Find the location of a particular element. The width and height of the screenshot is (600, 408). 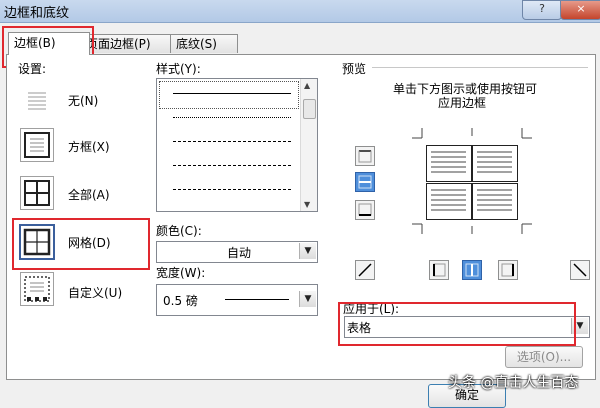

style-solid is located at coordinates (232, 93).